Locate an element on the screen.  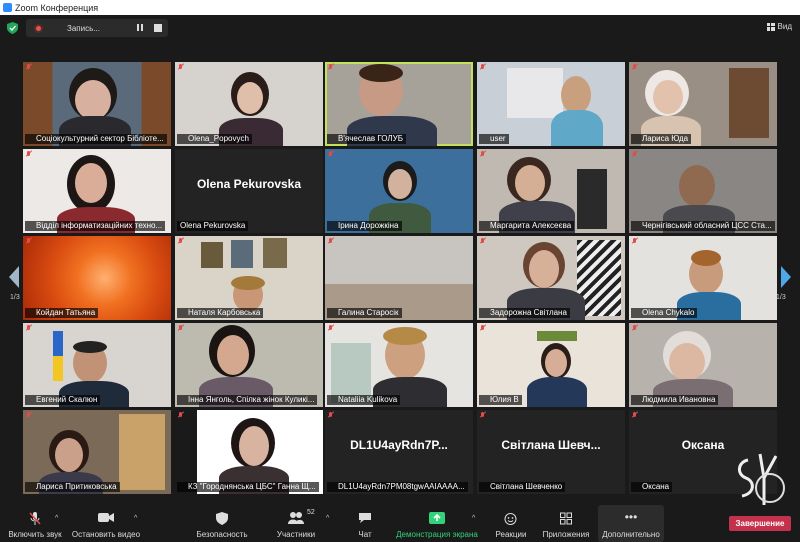
participant-name: Лариса Юда is located at coordinates (661, 139).